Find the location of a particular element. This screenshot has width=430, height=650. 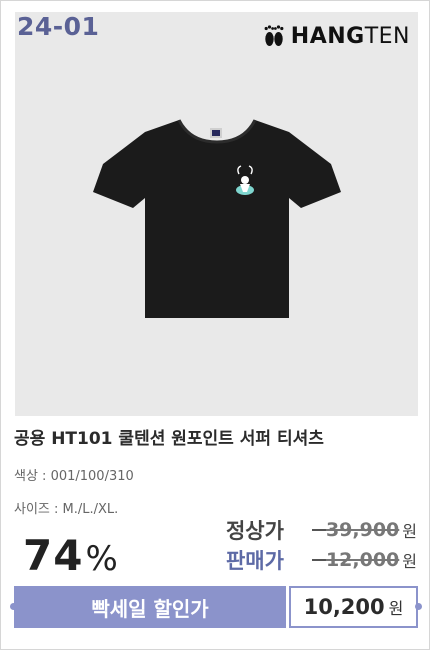

brand-name-part2: TEN is located at coordinates (387, 36).